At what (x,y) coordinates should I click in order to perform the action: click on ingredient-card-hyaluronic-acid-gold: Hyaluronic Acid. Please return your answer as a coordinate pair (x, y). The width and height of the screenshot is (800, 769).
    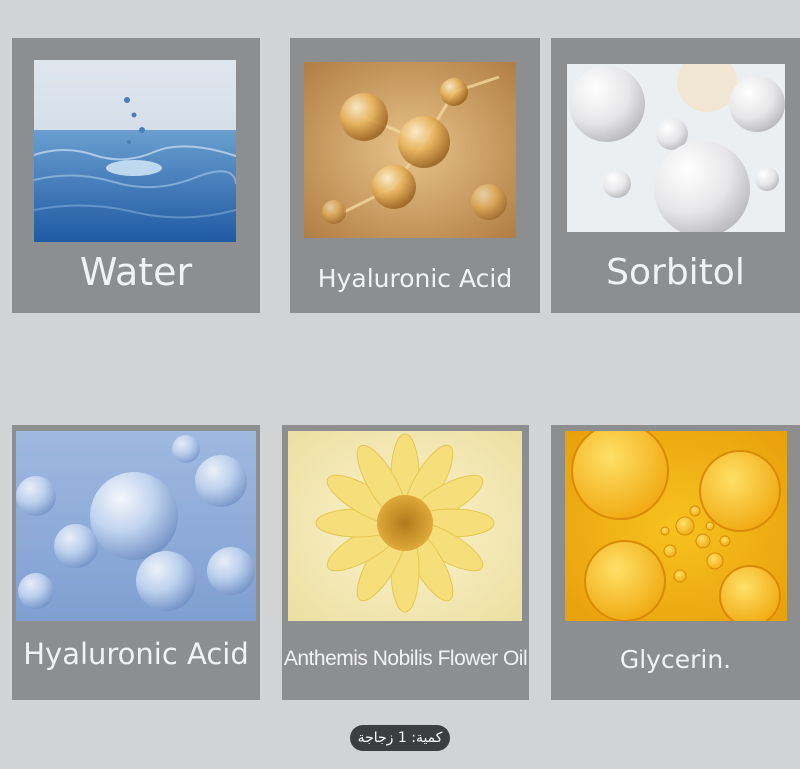
    Looking at the image, I should click on (415, 175).